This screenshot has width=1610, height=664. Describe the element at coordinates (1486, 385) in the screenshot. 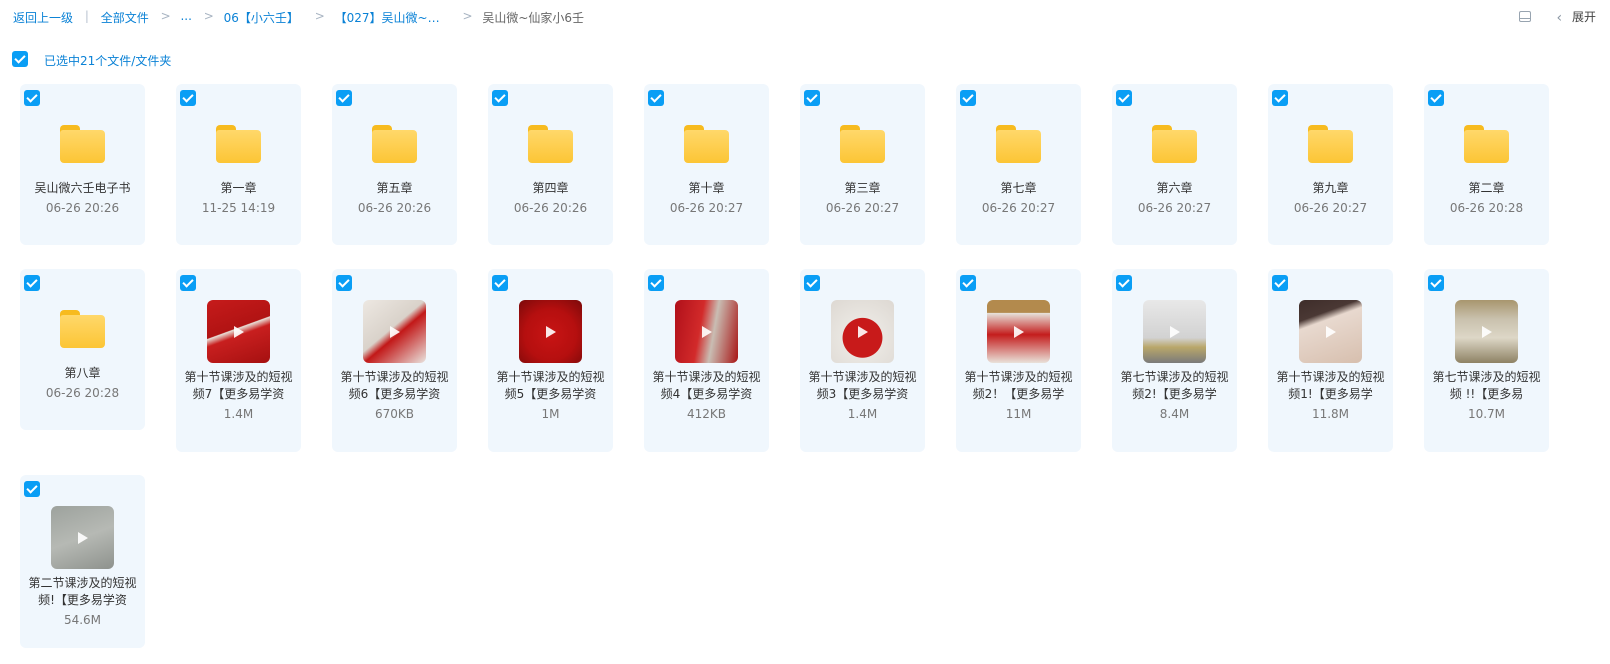

I see `video-name: 第七节课涉及的短视频 !!【更多易` at that location.